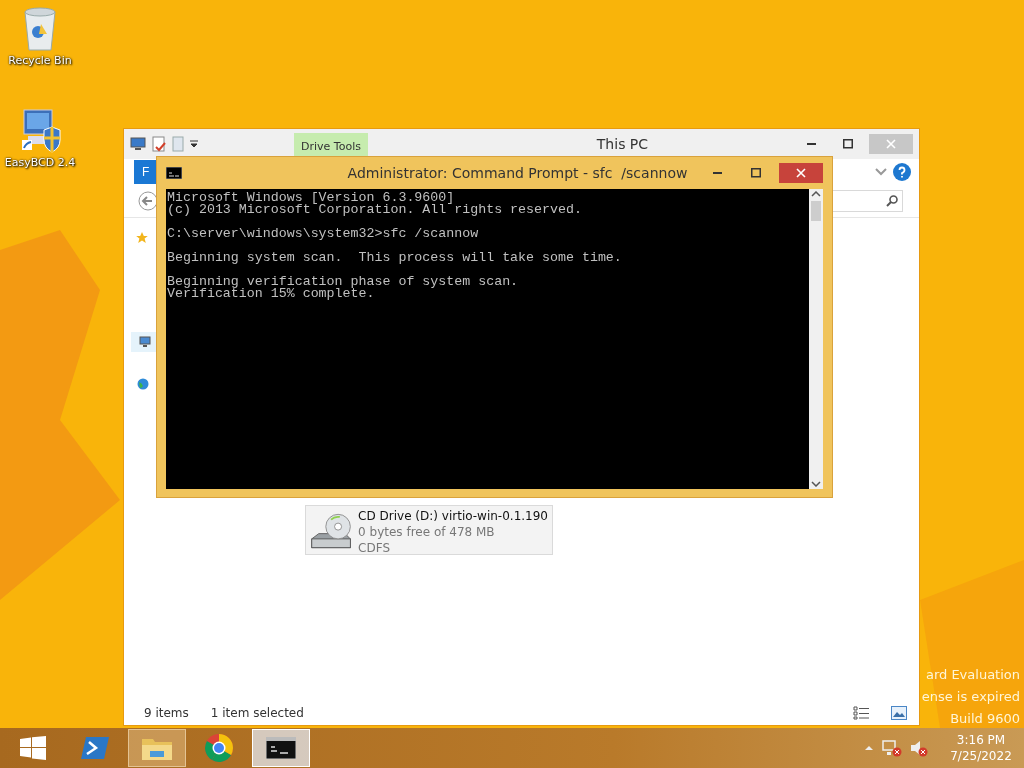 This screenshot has height=768, width=1024. Describe the element at coordinates (816, 484) in the screenshot. I see `scroll-down-icon` at that location.